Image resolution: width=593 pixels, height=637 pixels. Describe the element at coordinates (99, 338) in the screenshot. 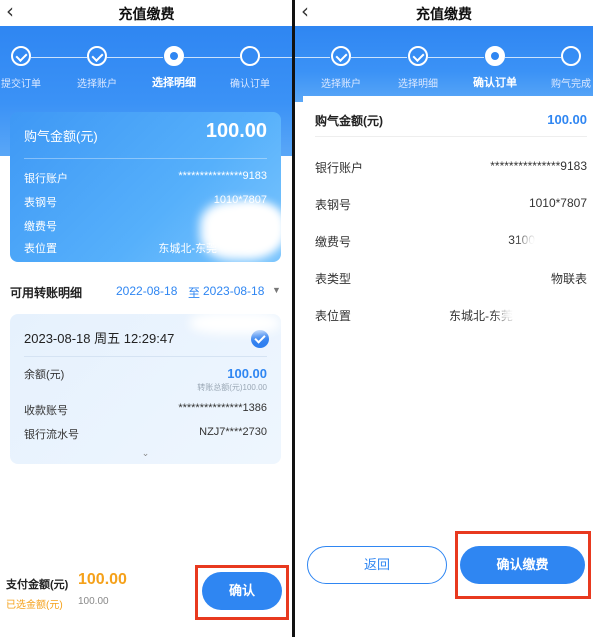

I see `transaction-datetime: 2023-08-18 周五 12:29:47` at that location.